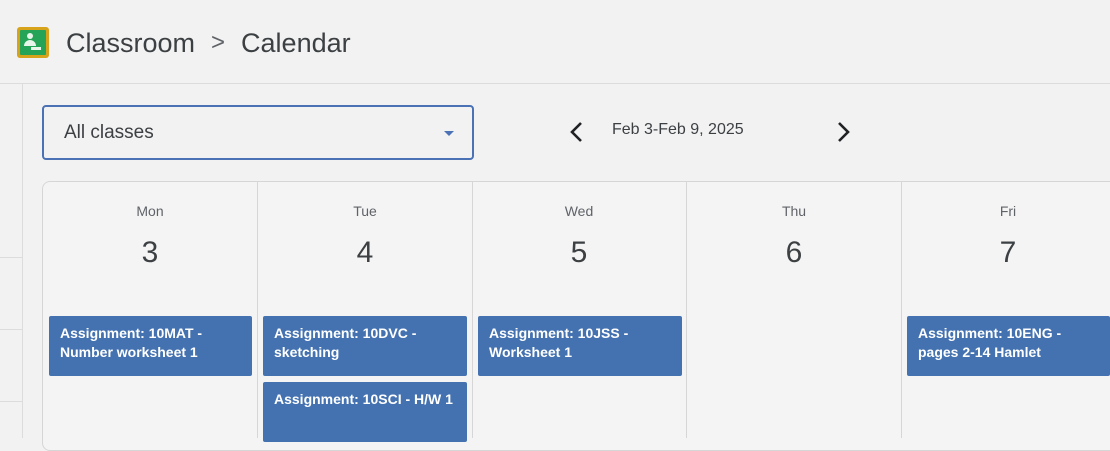 Image resolution: width=1110 pixels, height=451 pixels. I want to click on day-date-tue: 4, so click(365, 253).